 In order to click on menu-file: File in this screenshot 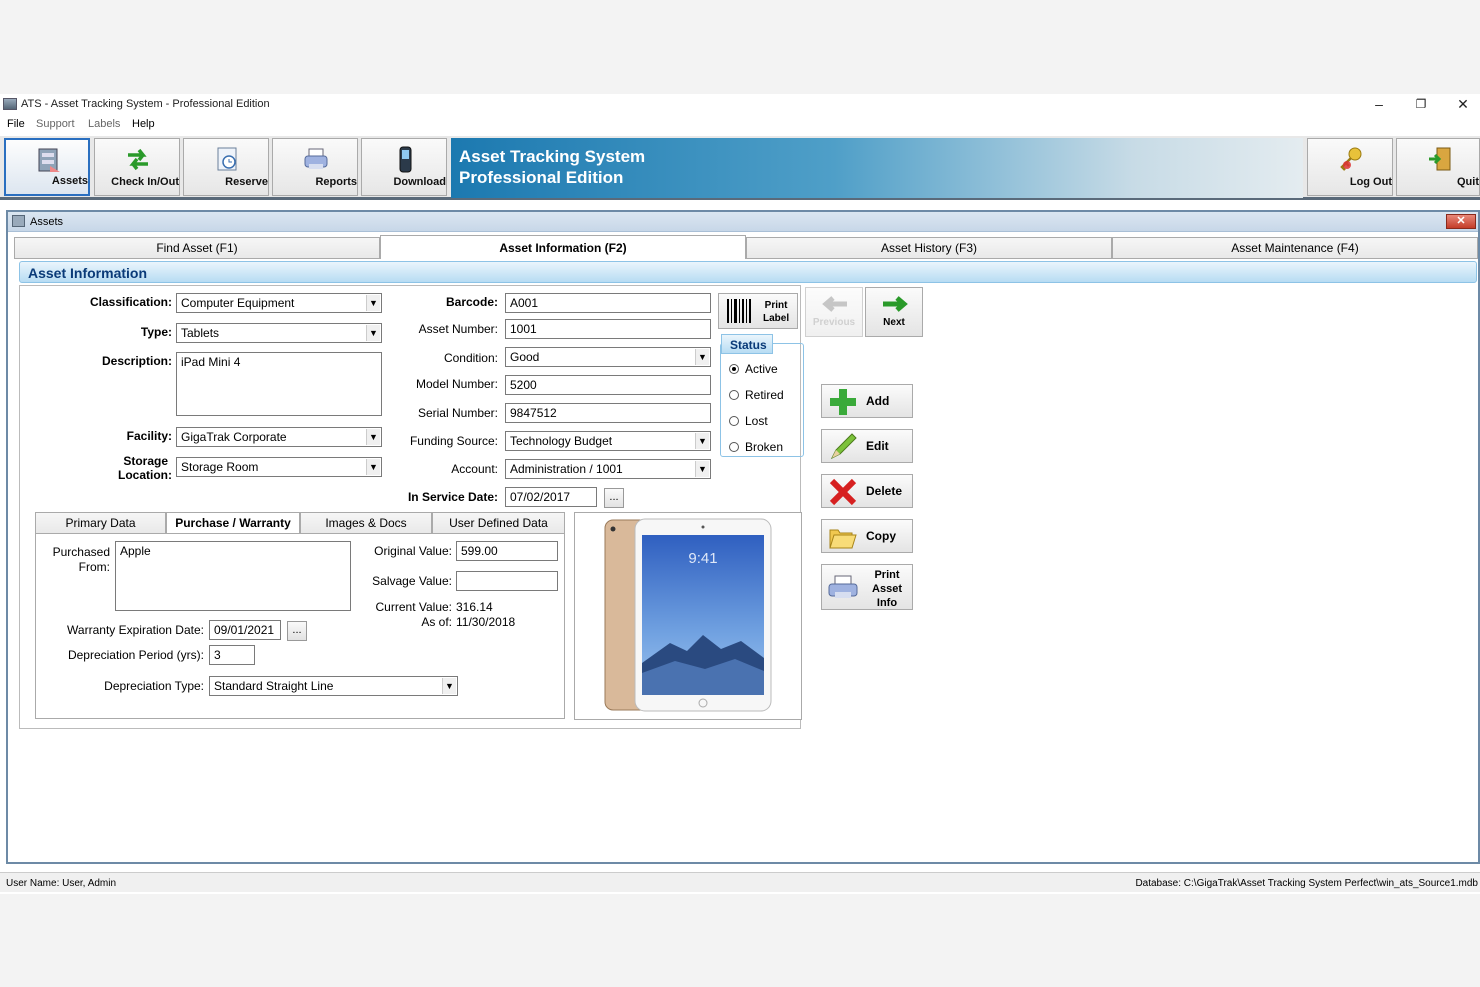, I will do `click(16, 124)`.